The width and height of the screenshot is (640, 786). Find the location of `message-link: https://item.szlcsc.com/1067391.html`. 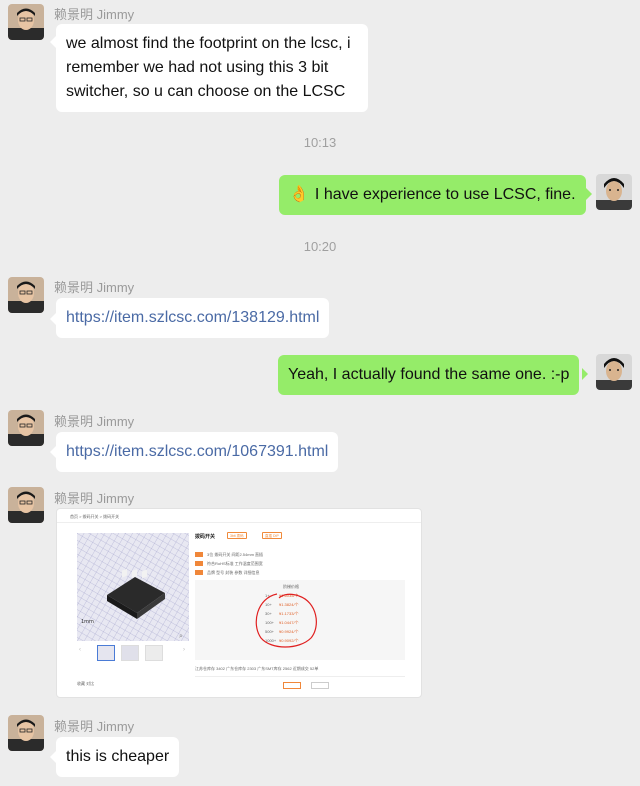

message-link: https://item.szlcsc.com/1067391.html is located at coordinates (197, 451).